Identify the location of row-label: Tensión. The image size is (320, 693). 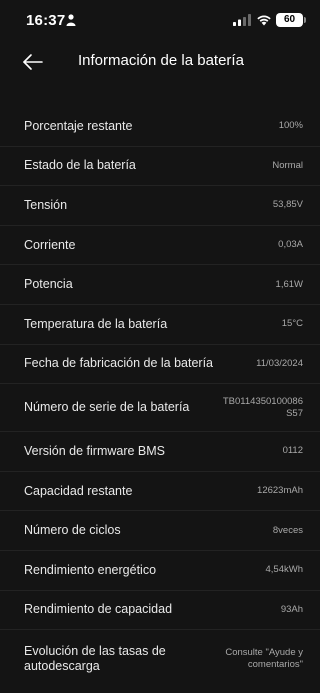
(46, 204).